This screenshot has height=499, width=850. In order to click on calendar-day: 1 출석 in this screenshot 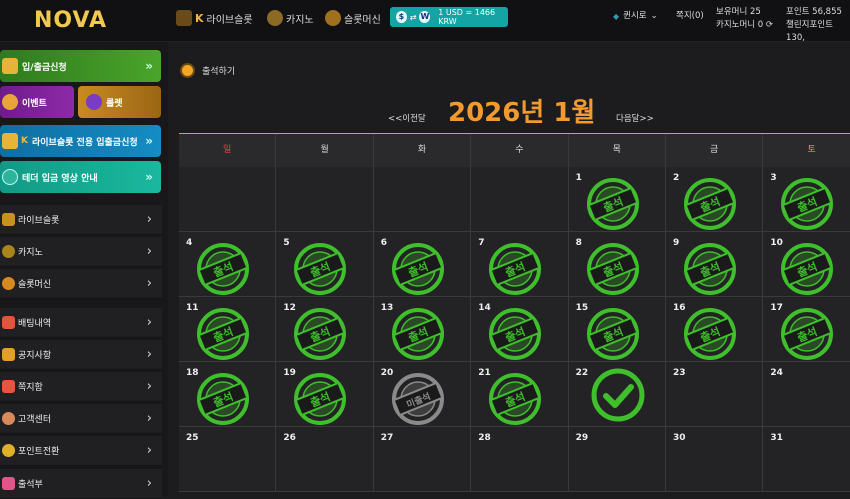, I will do `click(617, 199)`.